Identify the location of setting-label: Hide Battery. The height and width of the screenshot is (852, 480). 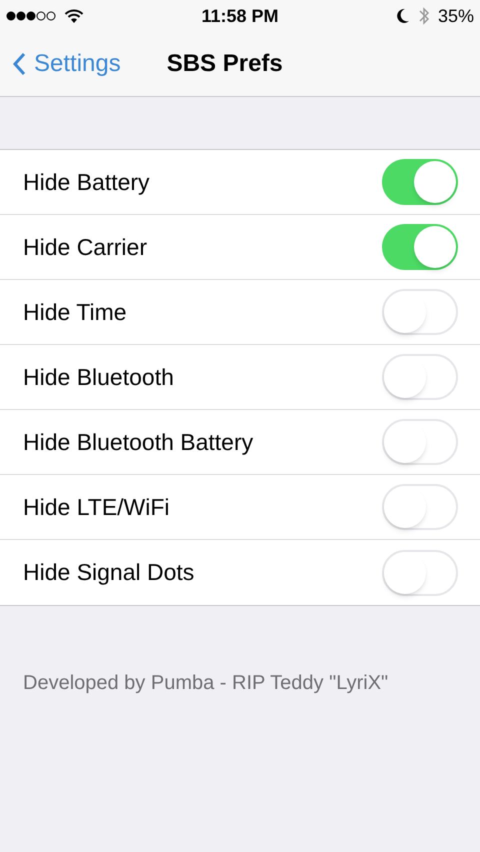
(87, 182).